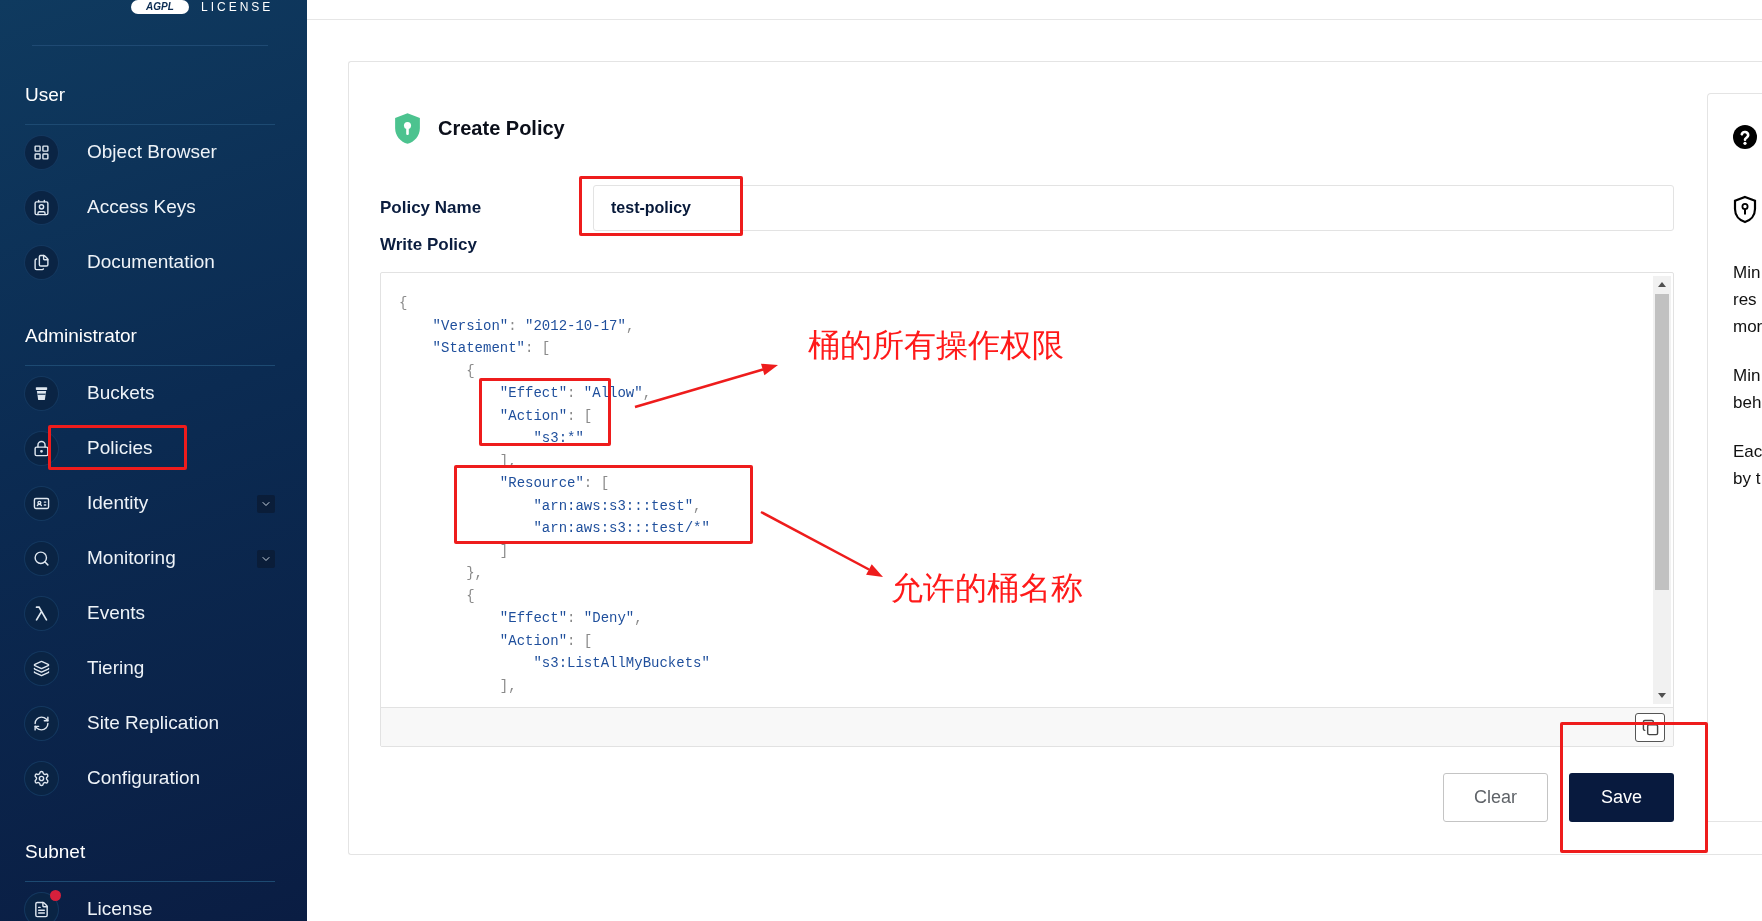 The image size is (1762, 921). I want to click on code-line: "Resource": [, so click(554, 483).